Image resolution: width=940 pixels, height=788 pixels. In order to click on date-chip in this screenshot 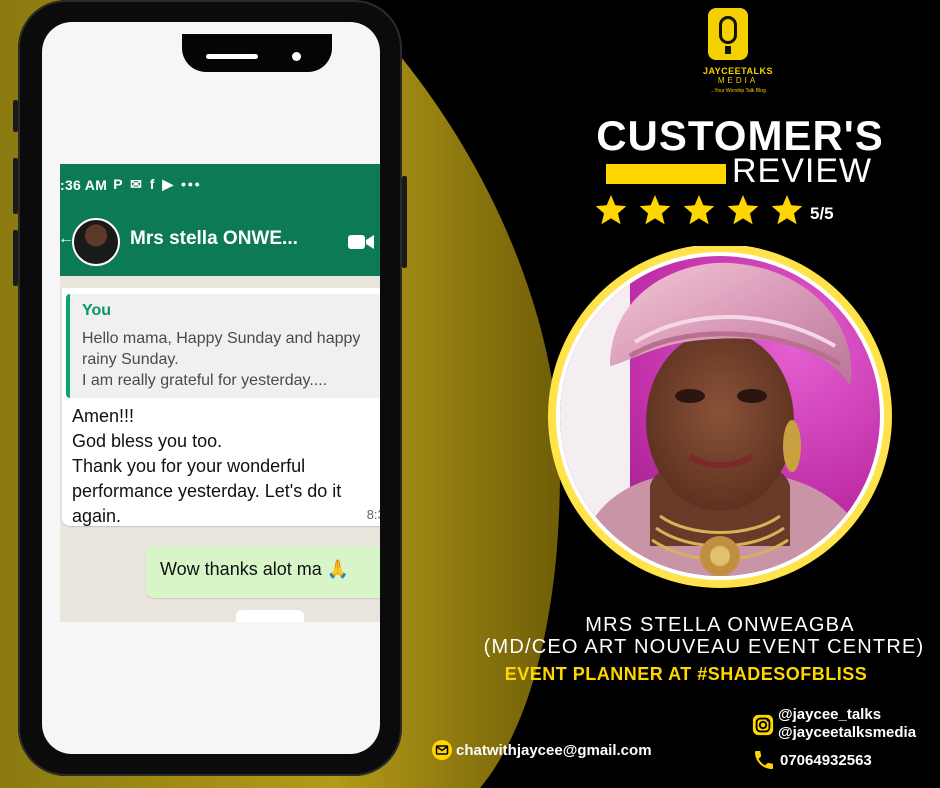, I will do `click(270, 616)`.